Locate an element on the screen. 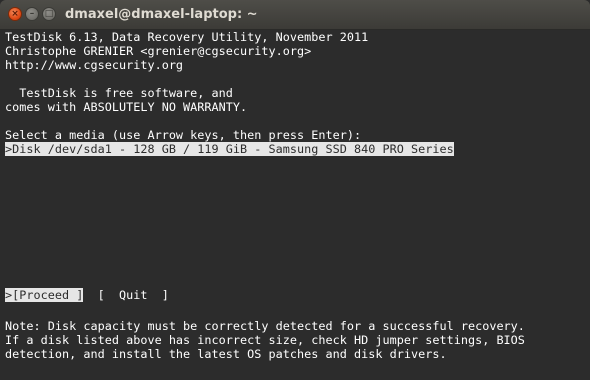 This screenshot has width=590, height=380. close-icon: × is located at coordinates (15, 14).